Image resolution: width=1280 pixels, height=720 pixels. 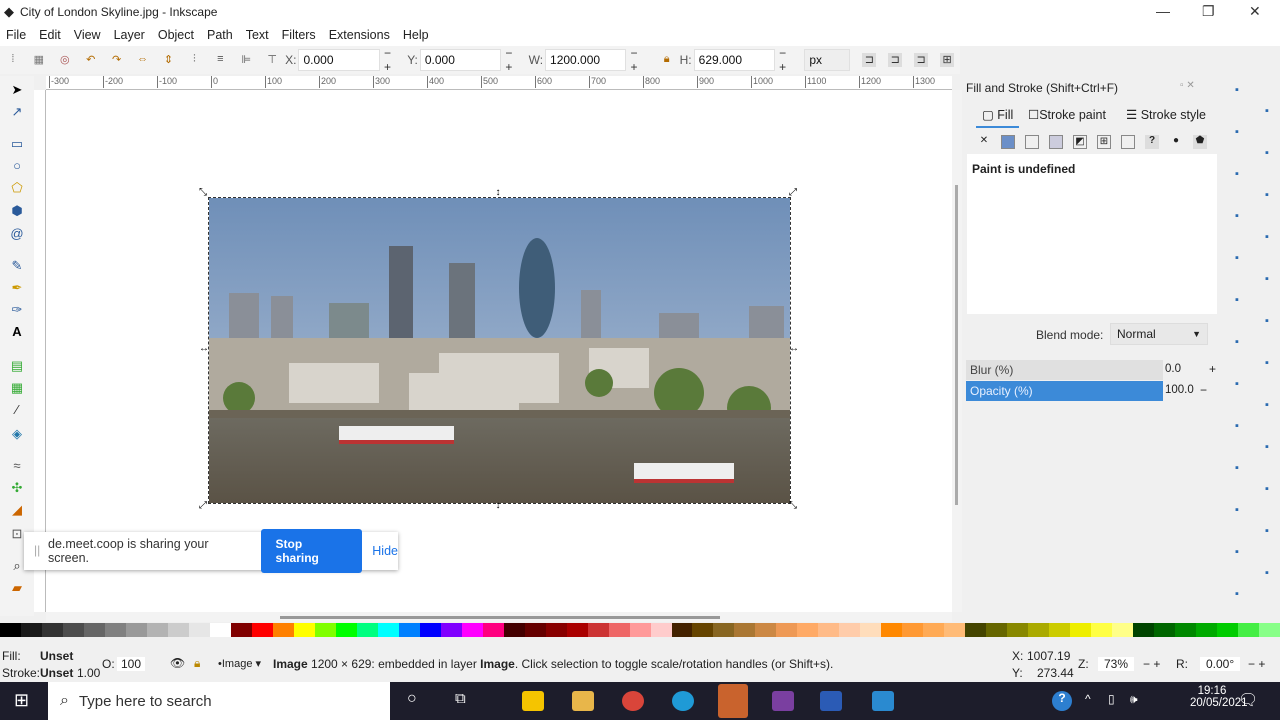 What do you see at coordinates (17, 234) in the screenshot?
I see `spiral-tool-icon: @` at bounding box center [17, 234].